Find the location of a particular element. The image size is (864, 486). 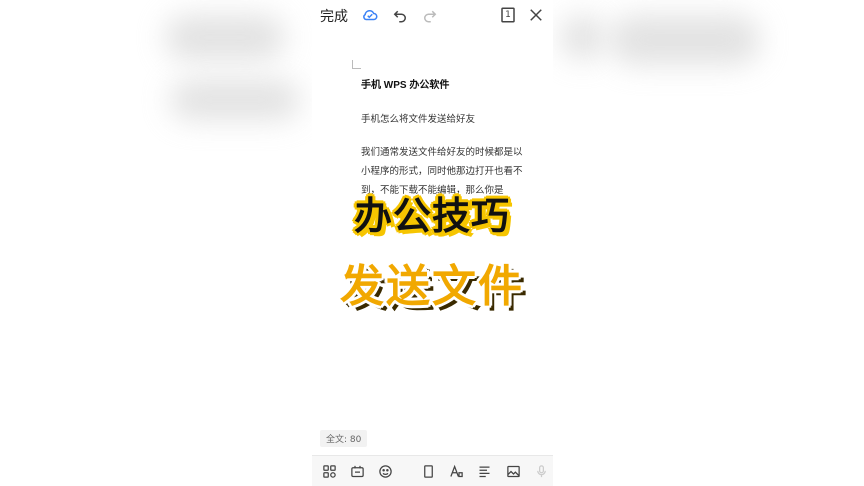

paragraph-align-icon is located at coordinates (484, 471).